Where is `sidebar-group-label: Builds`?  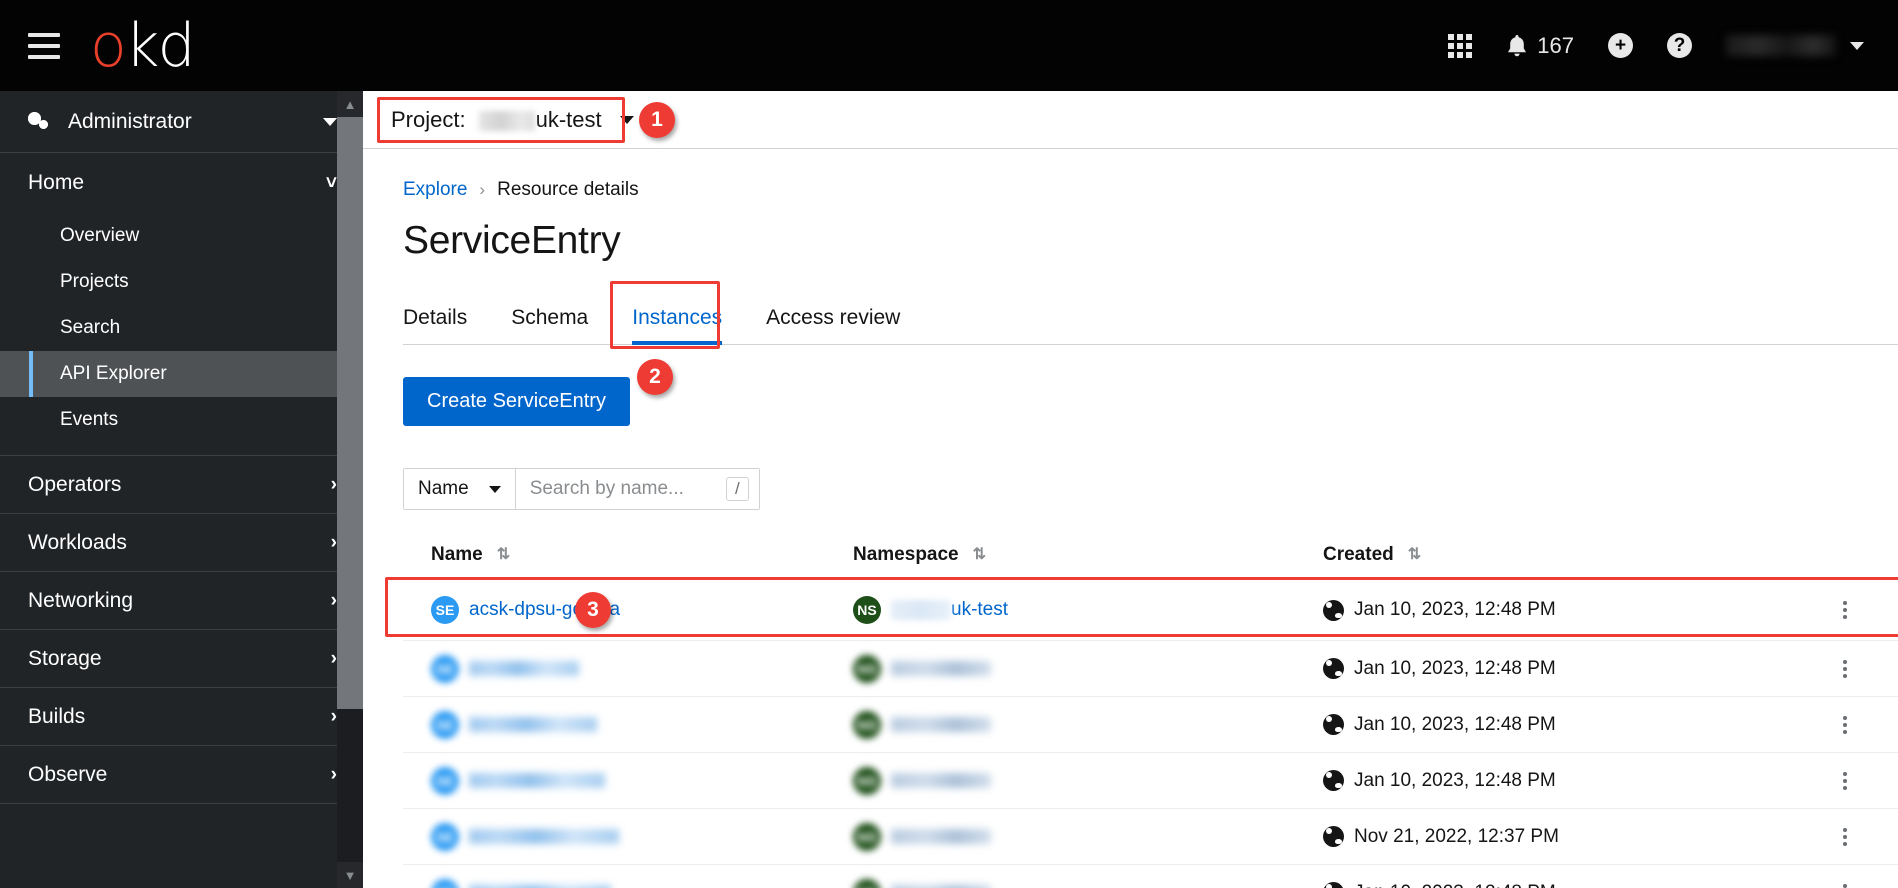 sidebar-group-label: Builds is located at coordinates (57, 716).